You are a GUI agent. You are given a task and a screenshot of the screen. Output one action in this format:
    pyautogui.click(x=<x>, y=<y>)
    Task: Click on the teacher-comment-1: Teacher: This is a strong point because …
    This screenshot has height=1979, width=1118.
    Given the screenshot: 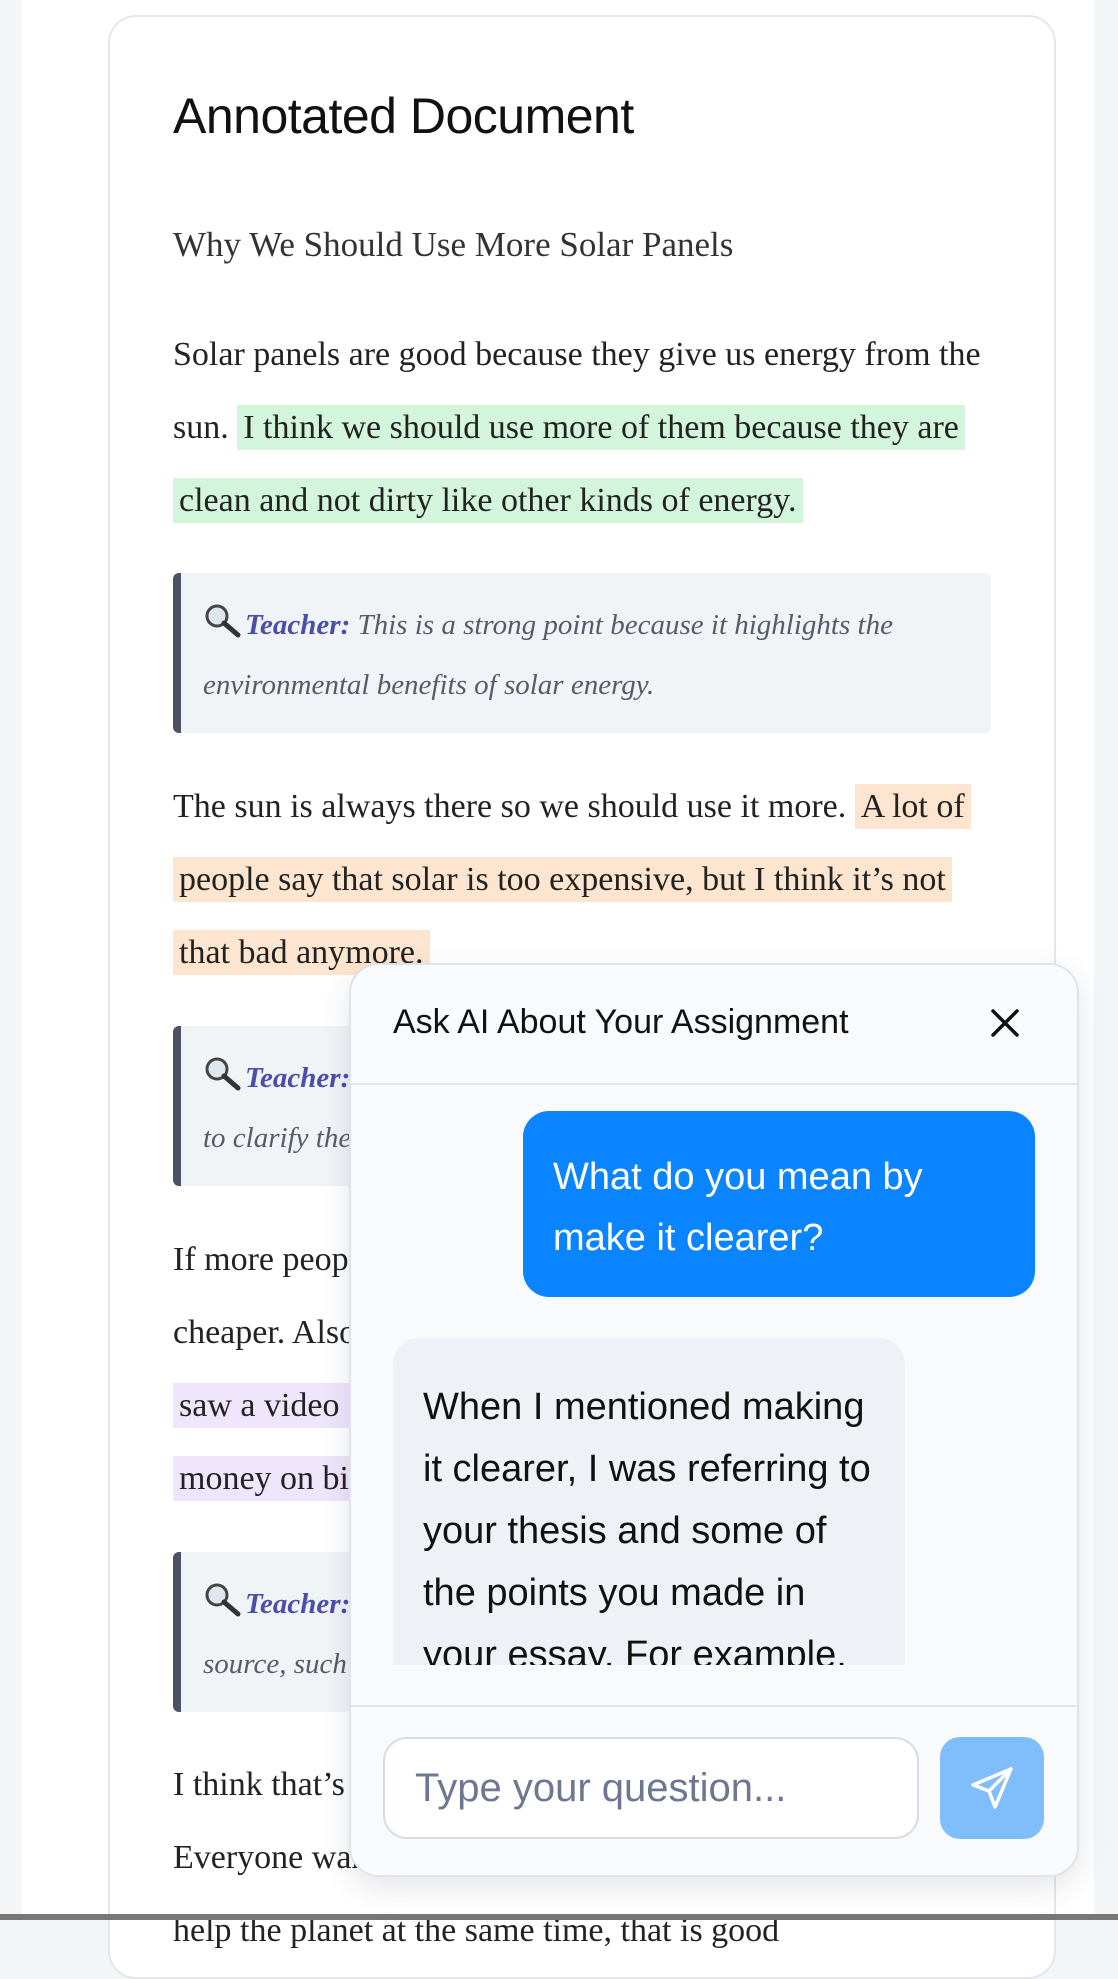 What is the action you would take?
    pyautogui.click(x=582, y=653)
    